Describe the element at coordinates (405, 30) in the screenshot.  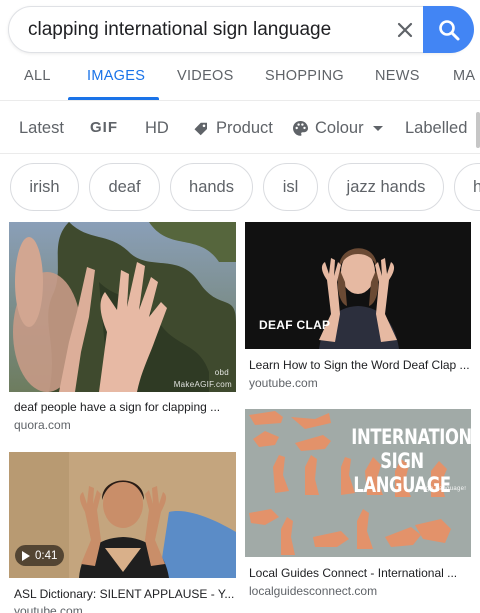
I see `clear-search-icon` at that location.